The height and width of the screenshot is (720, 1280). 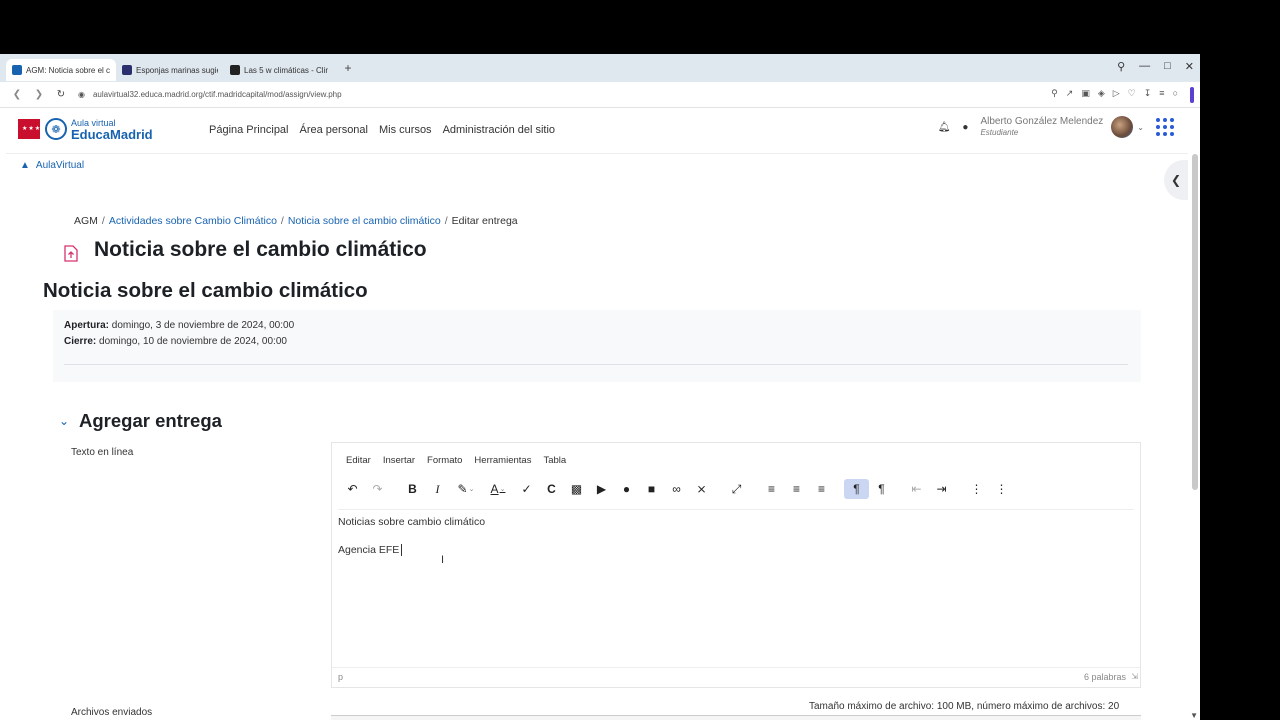 I want to click on menu-tools: Herramientas, so click(x=502, y=460).